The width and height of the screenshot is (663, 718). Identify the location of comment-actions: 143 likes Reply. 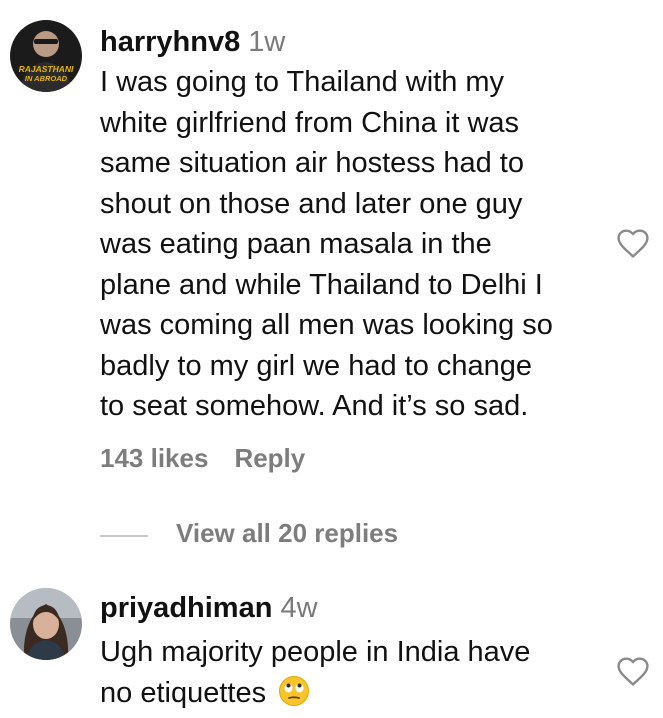
(215, 458).